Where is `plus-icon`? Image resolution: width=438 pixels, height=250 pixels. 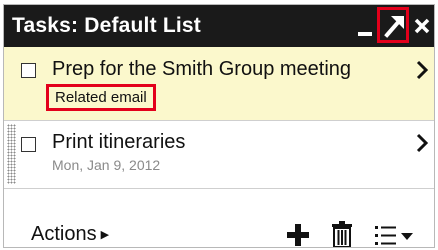 plus-icon is located at coordinates (298, 235).